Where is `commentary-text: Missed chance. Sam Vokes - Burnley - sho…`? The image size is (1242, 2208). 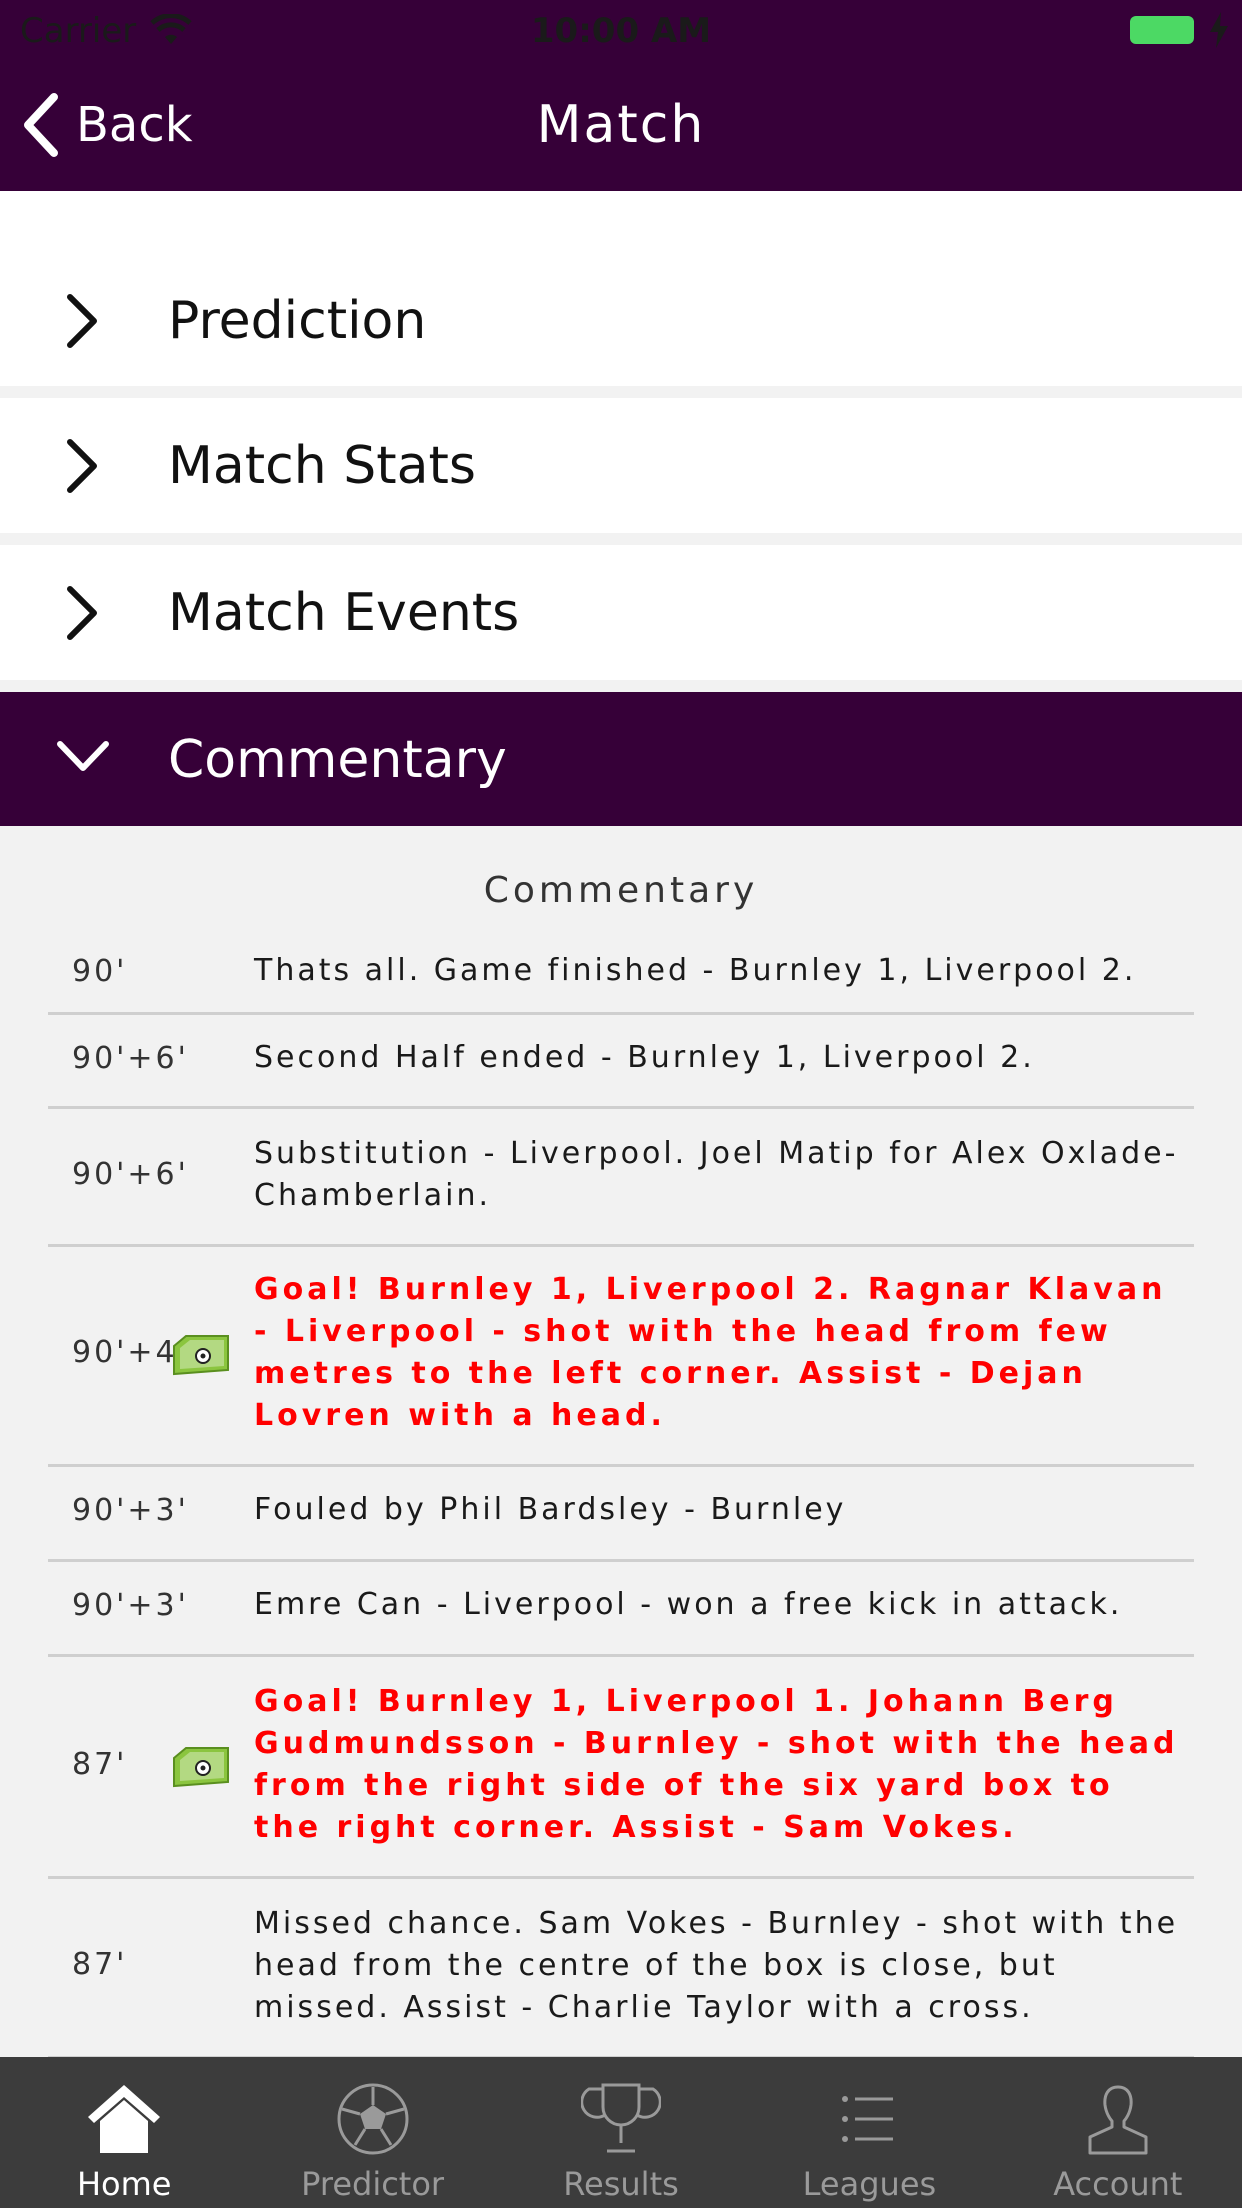
commentary-text: Missed chance. Sam Vokes - Burnley - sho… is located at coordinates (716, 1965).